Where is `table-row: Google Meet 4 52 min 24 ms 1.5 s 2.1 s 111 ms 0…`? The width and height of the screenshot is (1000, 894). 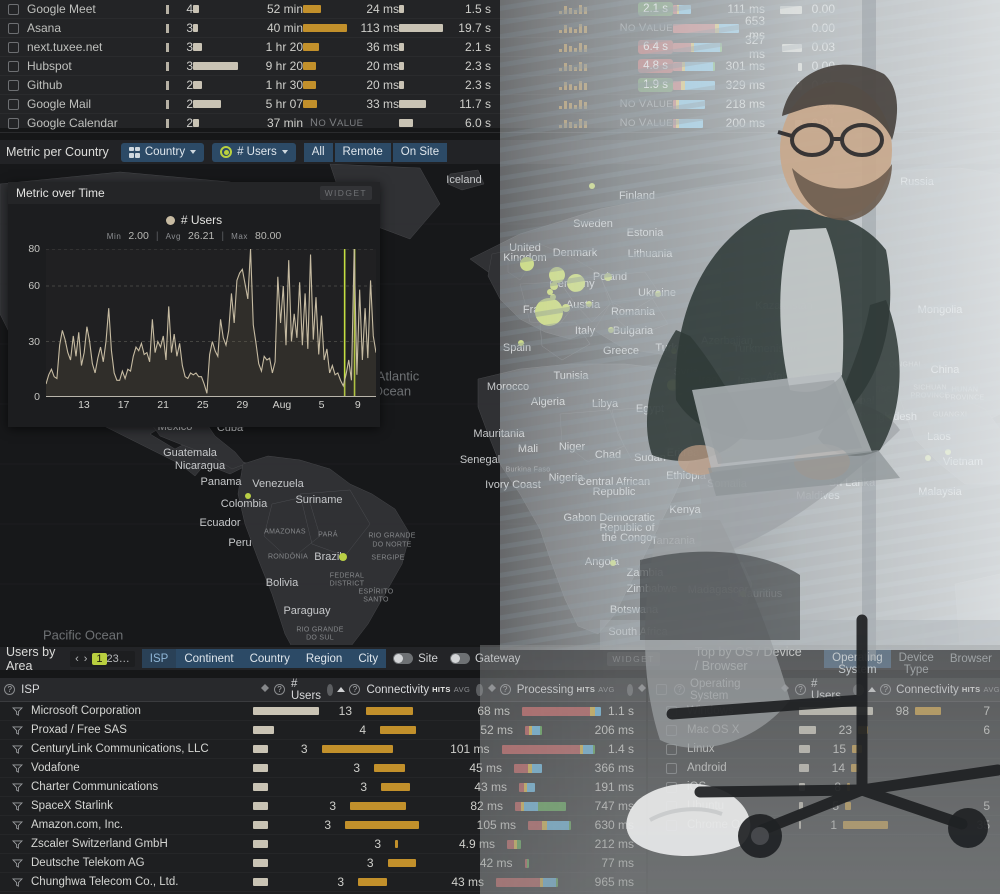
table-row: Google Meet 4 52 min 24 ms 1.5 s 2.1 s 111 ms 0… is located at coordinates (500, 9).